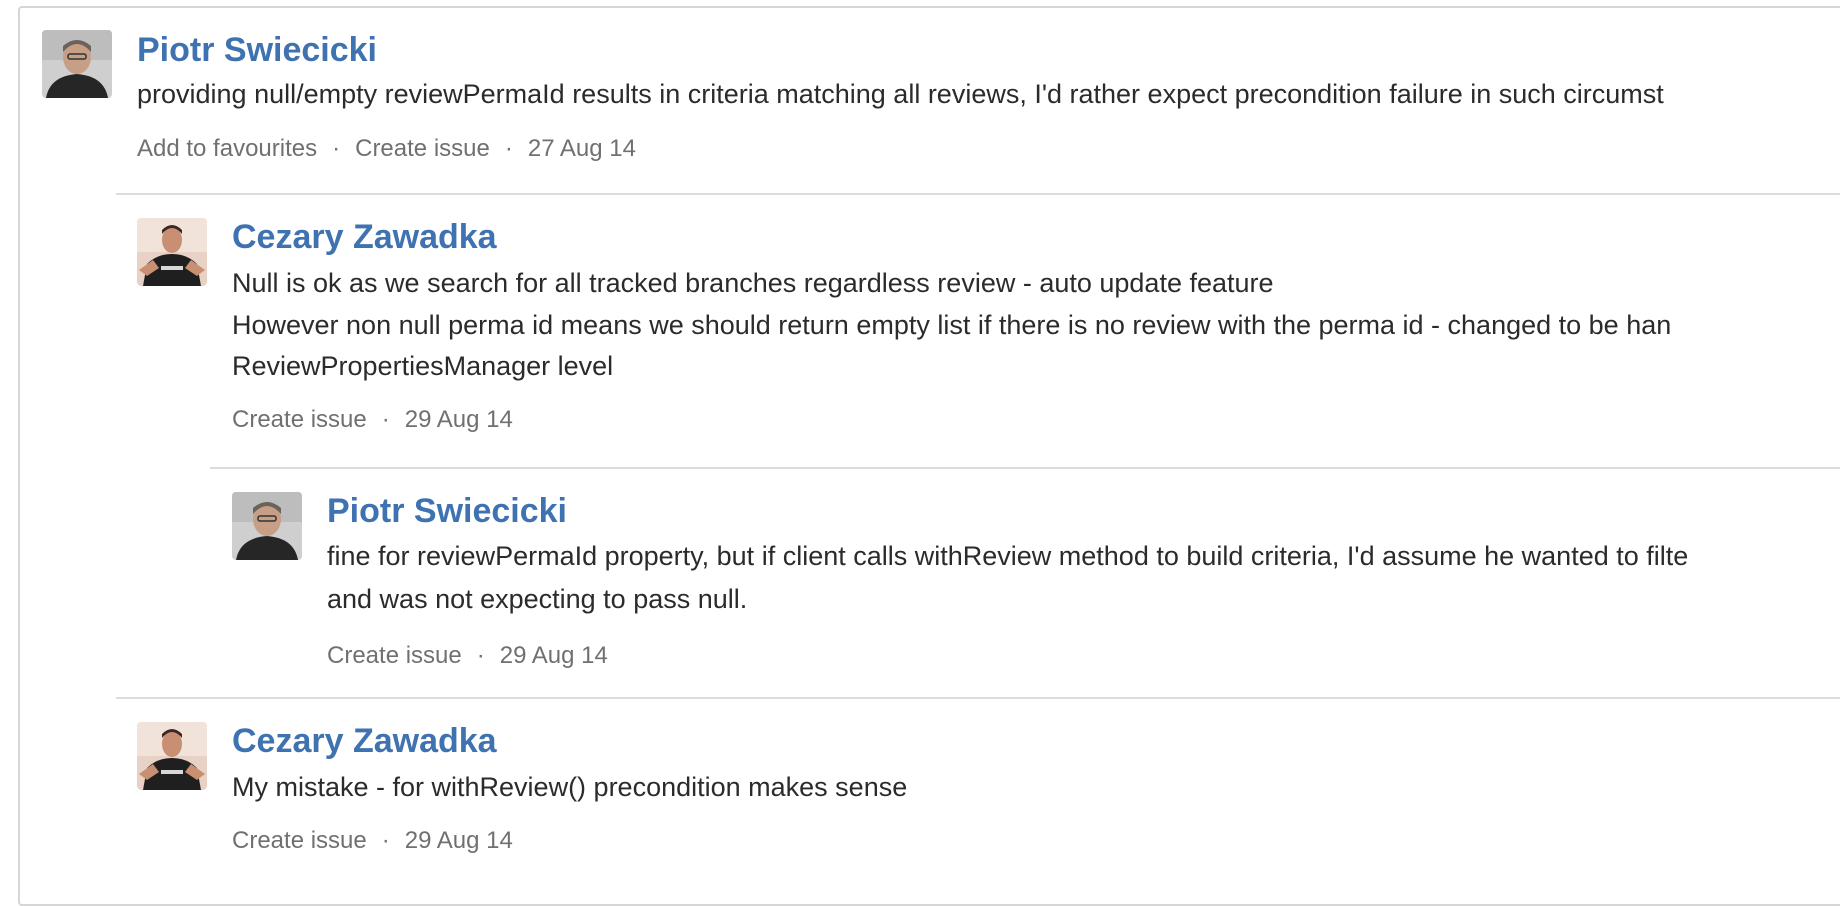 This screenshot has height=906, width=1840. What do you see at coordinates (581, 148) in the screenshot?
I see `comment-date: 27 Aug 14` at bounding box center [581, 148].